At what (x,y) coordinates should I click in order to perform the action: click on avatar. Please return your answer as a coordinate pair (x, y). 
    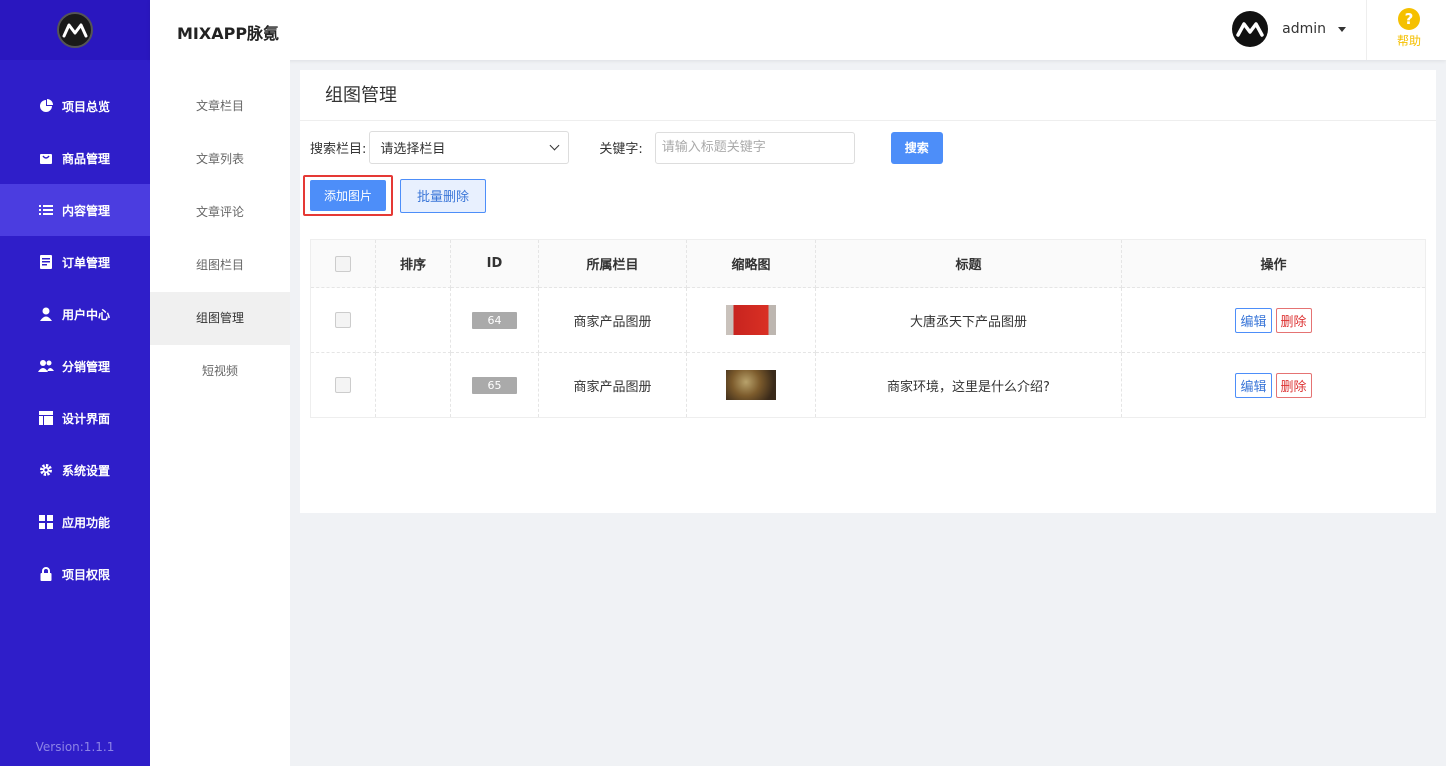
    Looking at the image, I should click on (1250, 29).